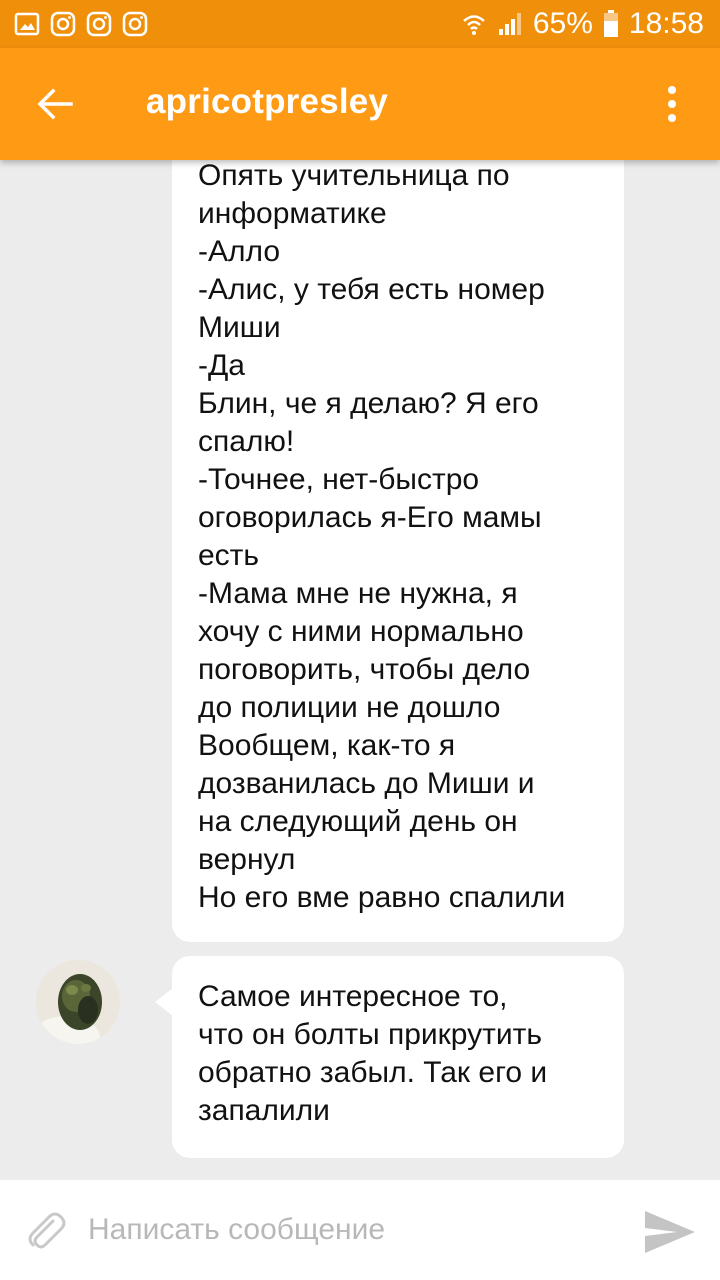 The height and width of the screenshot is (1280, 720). I want to click on chat-title: apricotpresley, so click(267, 102).